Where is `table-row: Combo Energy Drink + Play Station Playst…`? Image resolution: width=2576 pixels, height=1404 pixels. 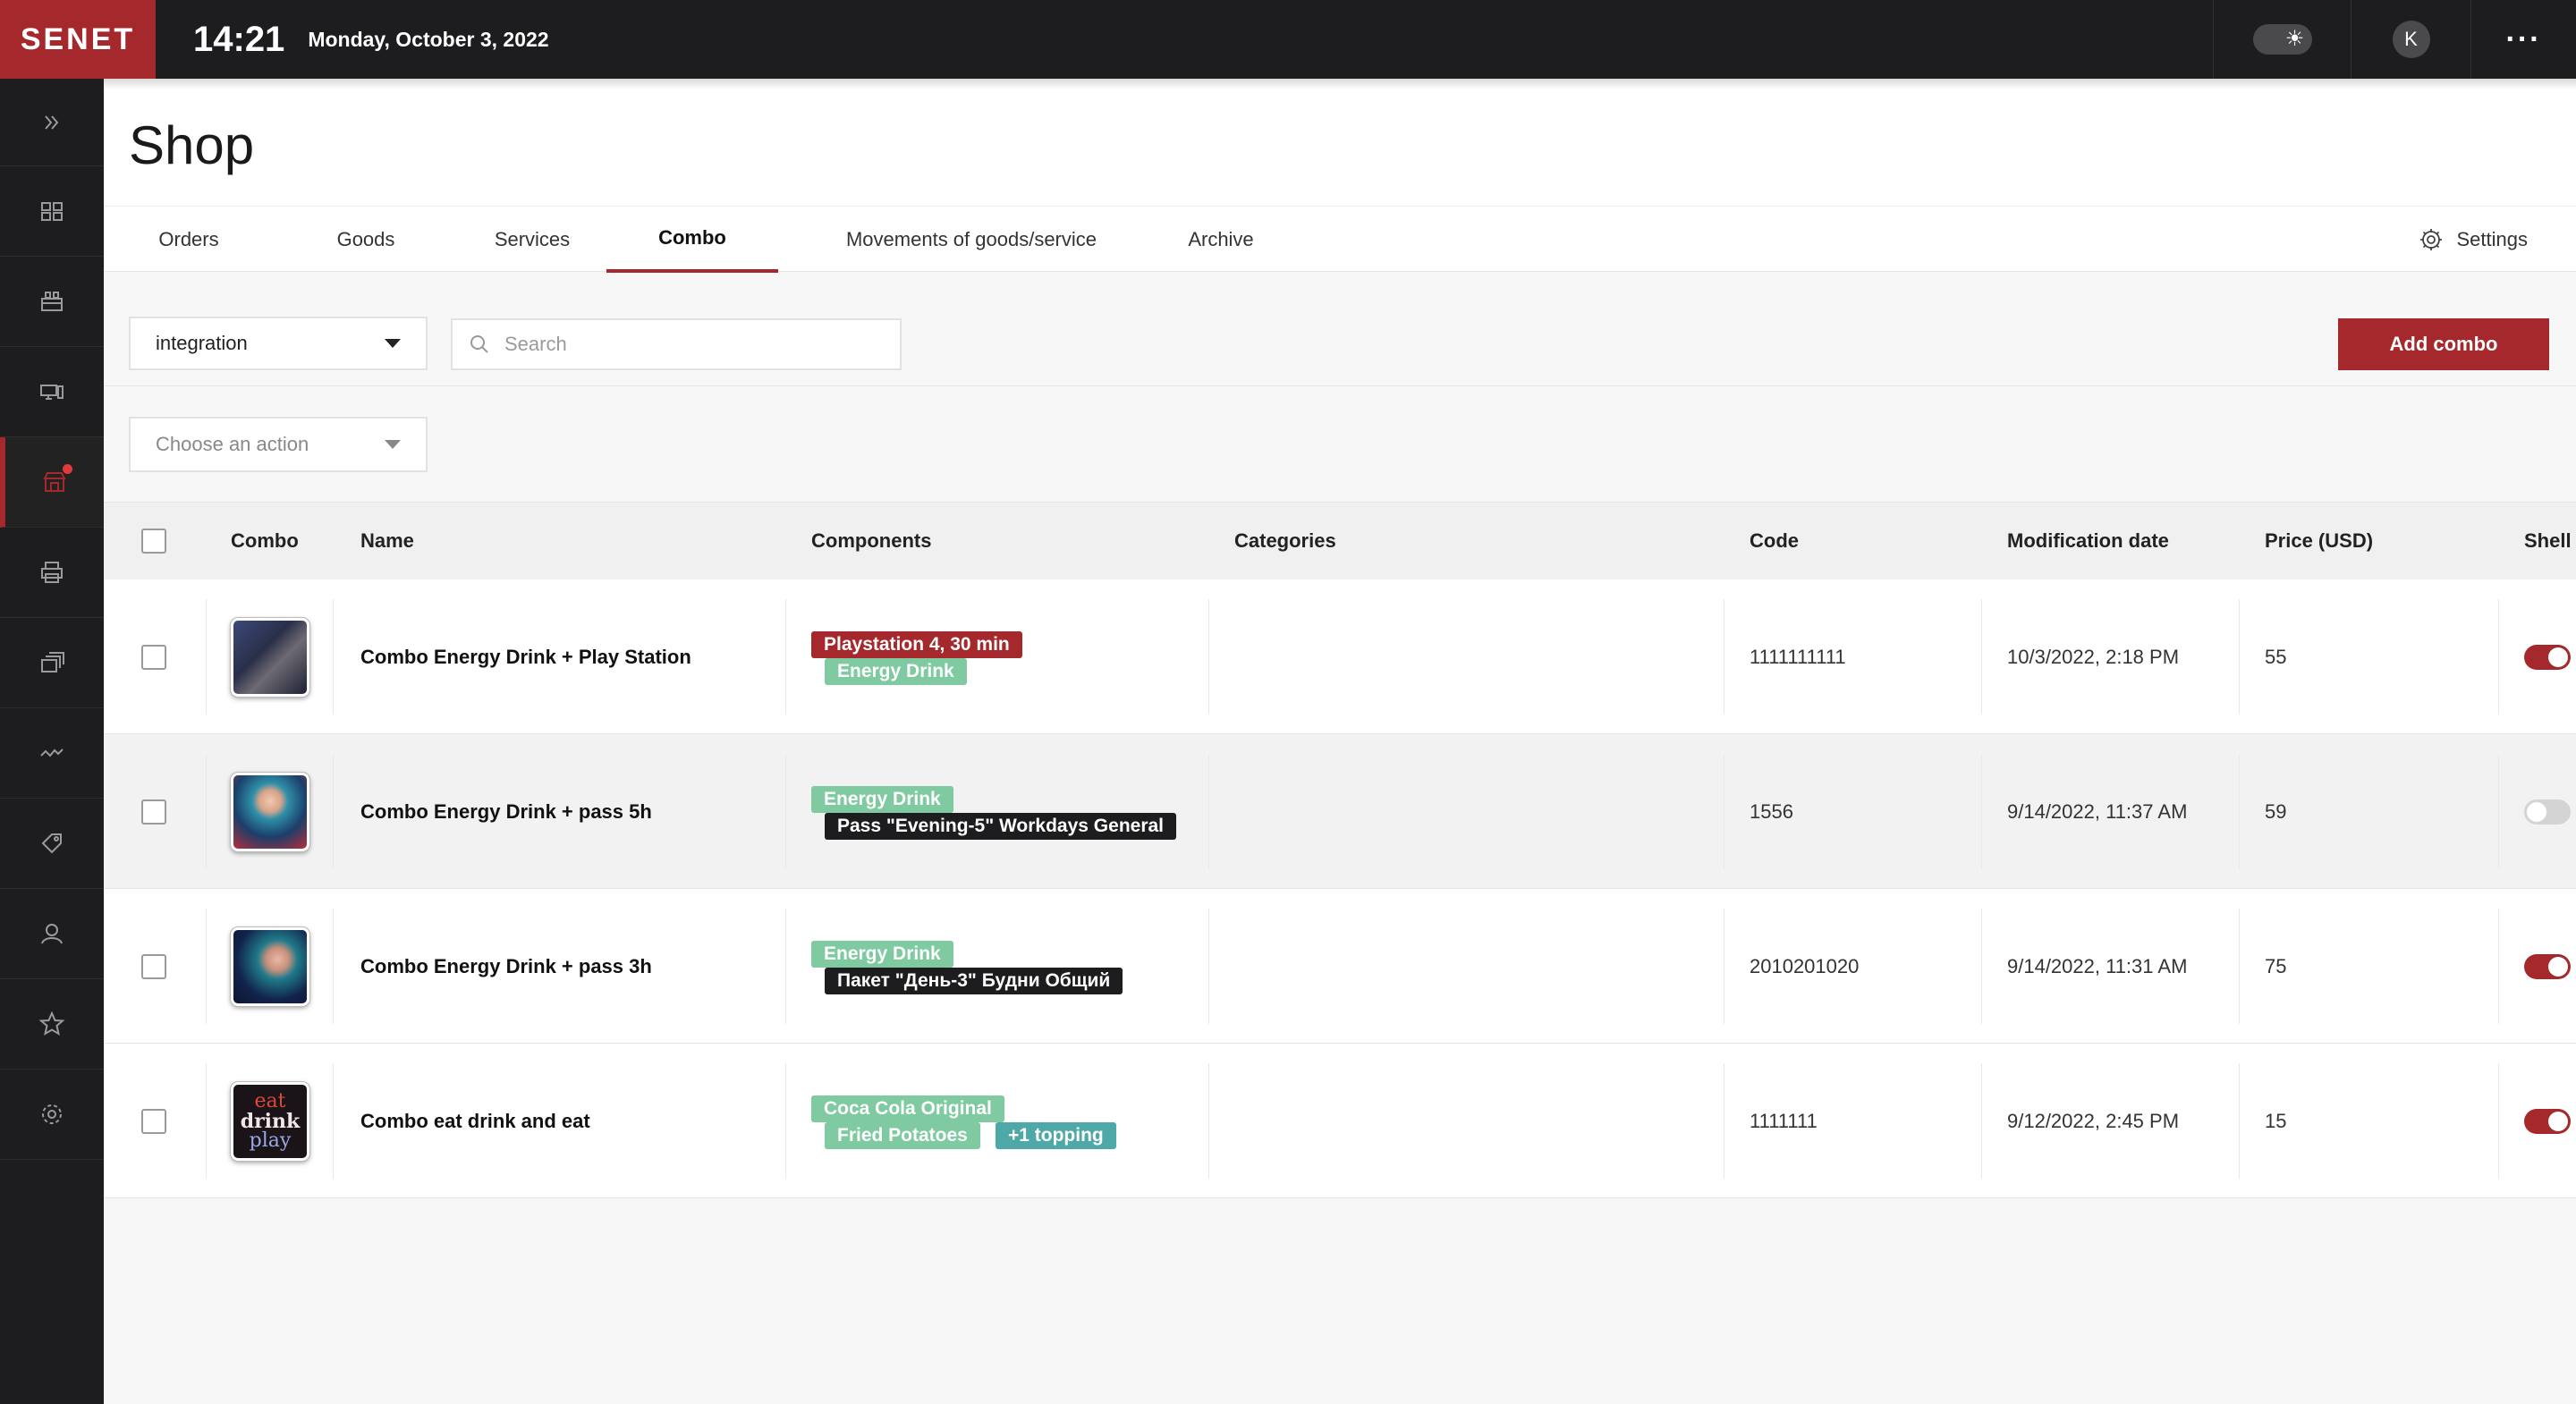 table-row: Combo Energy Drink + Play Station Playst… is located at coordinates (1340, 657).